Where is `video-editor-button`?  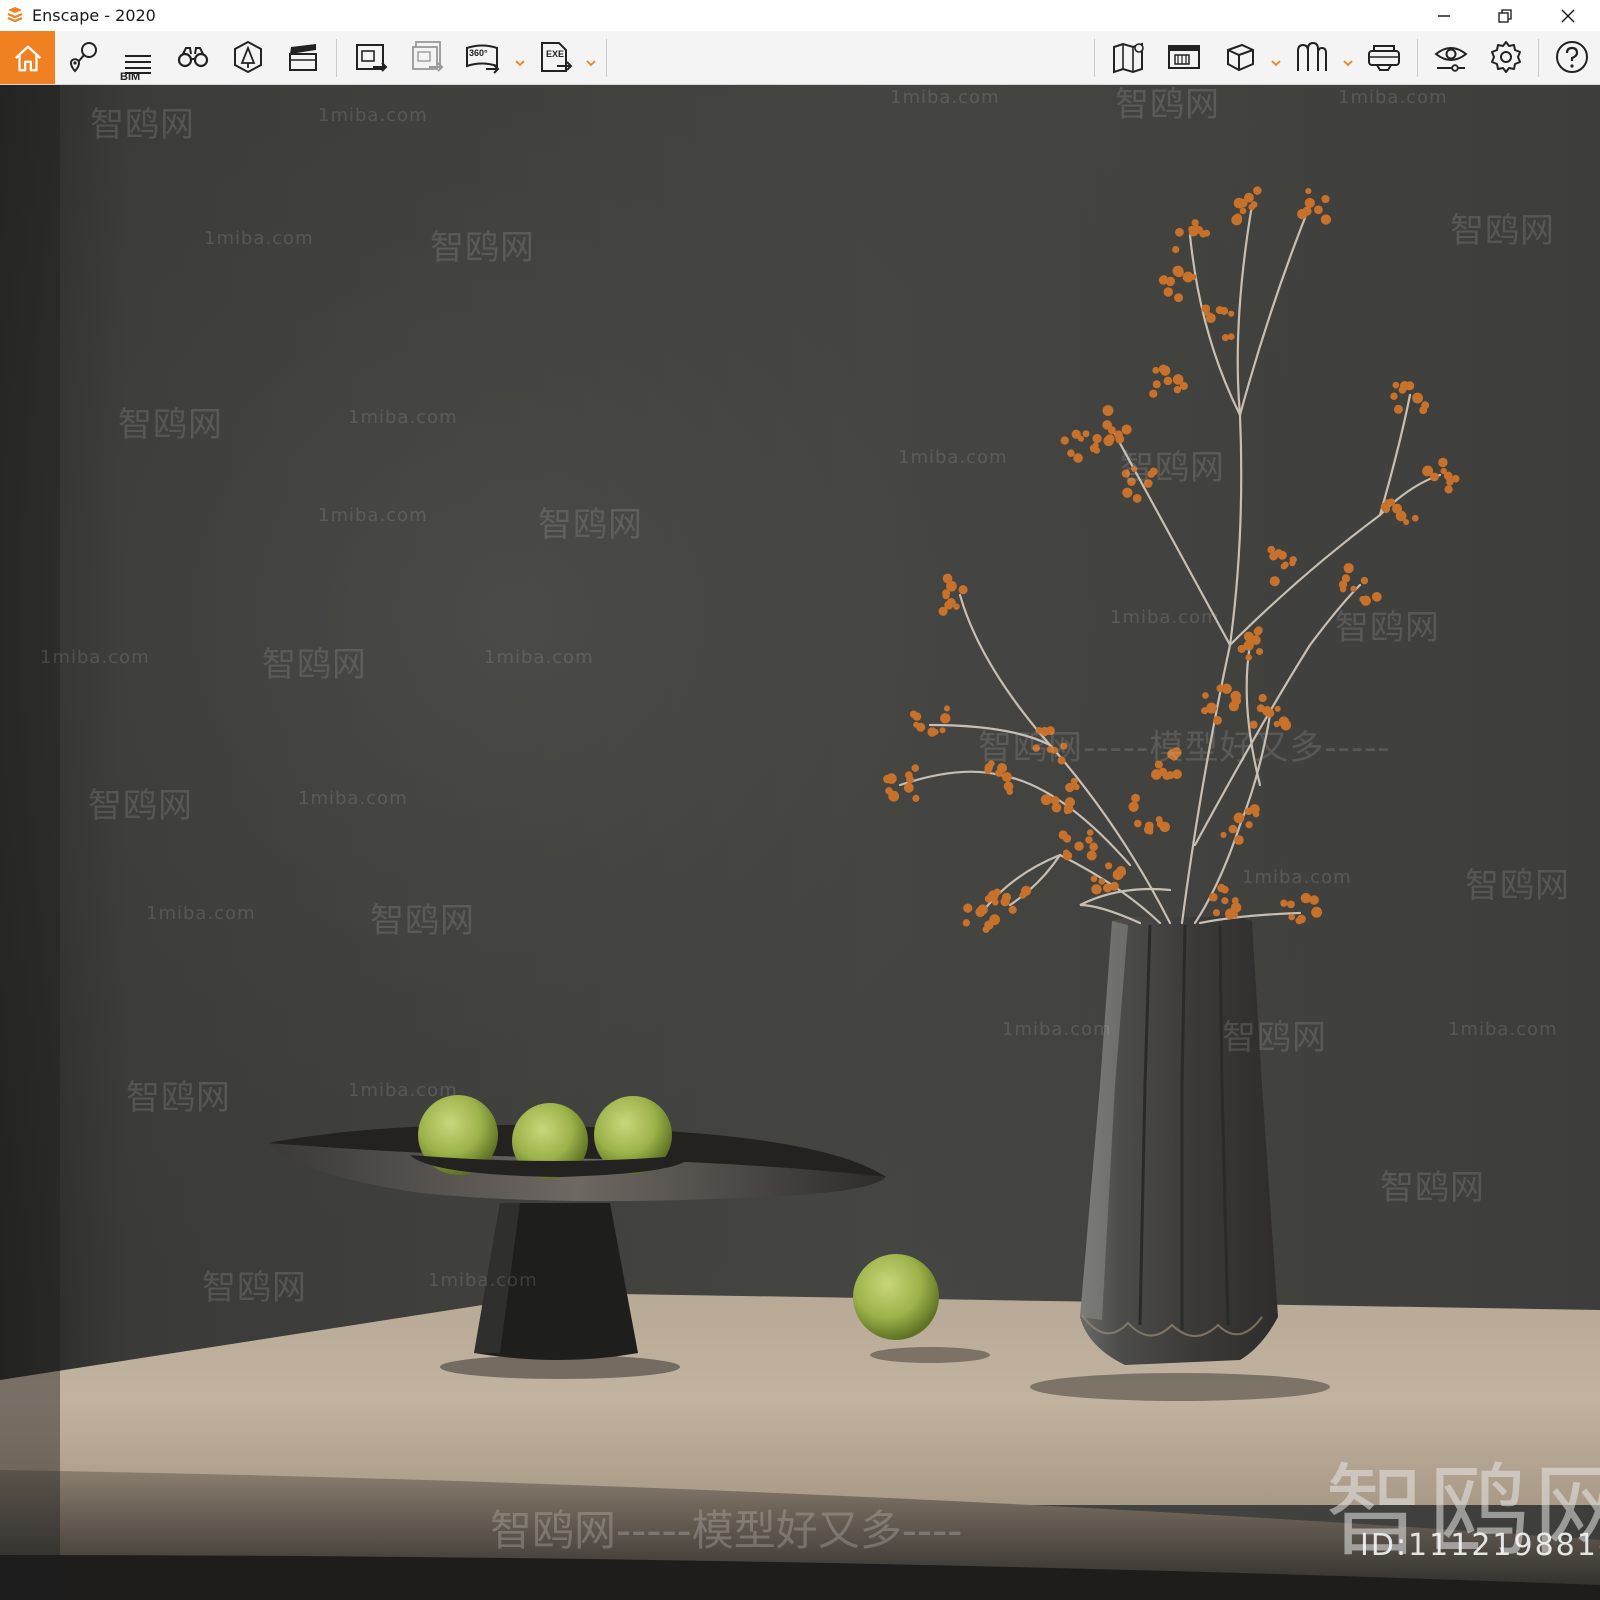
video-editor-button is located at coordinates (303, 57).